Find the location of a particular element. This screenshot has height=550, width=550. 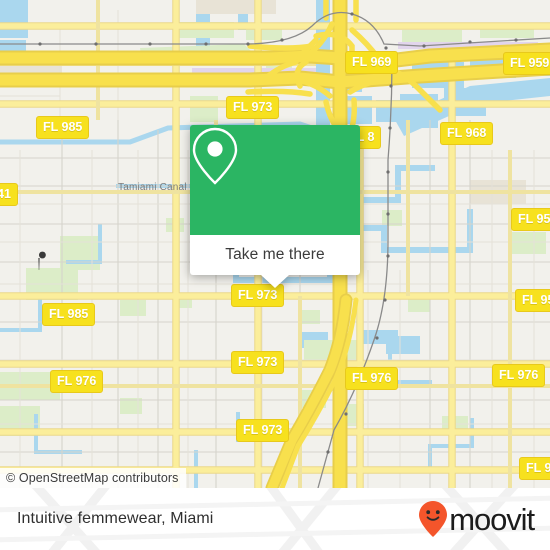

road-shield: FL 969 is located at coordinates (372, 62).